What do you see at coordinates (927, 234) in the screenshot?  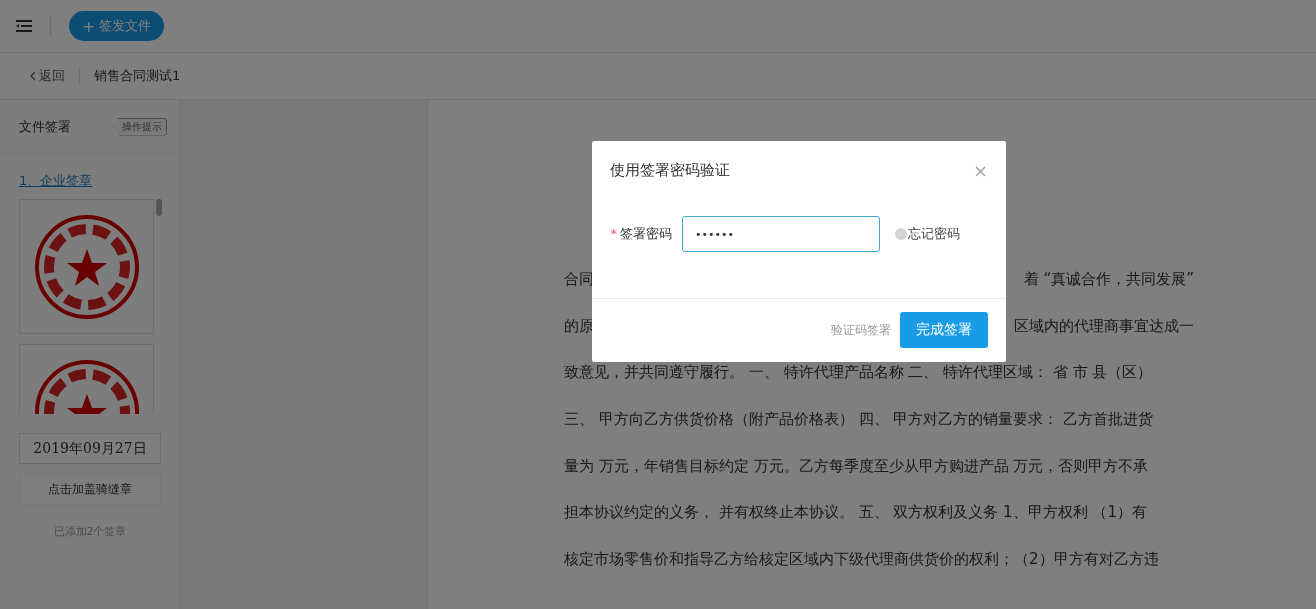 I see `forgot-password-link: 忘记密码` at bounding box center [927, 234].